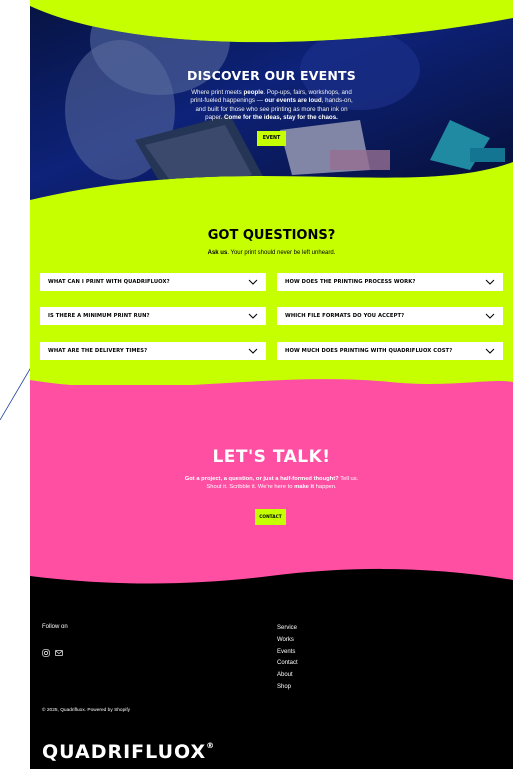  I want to click on events-title: DISCOVER OUR EVENTS, so click(271, 75).